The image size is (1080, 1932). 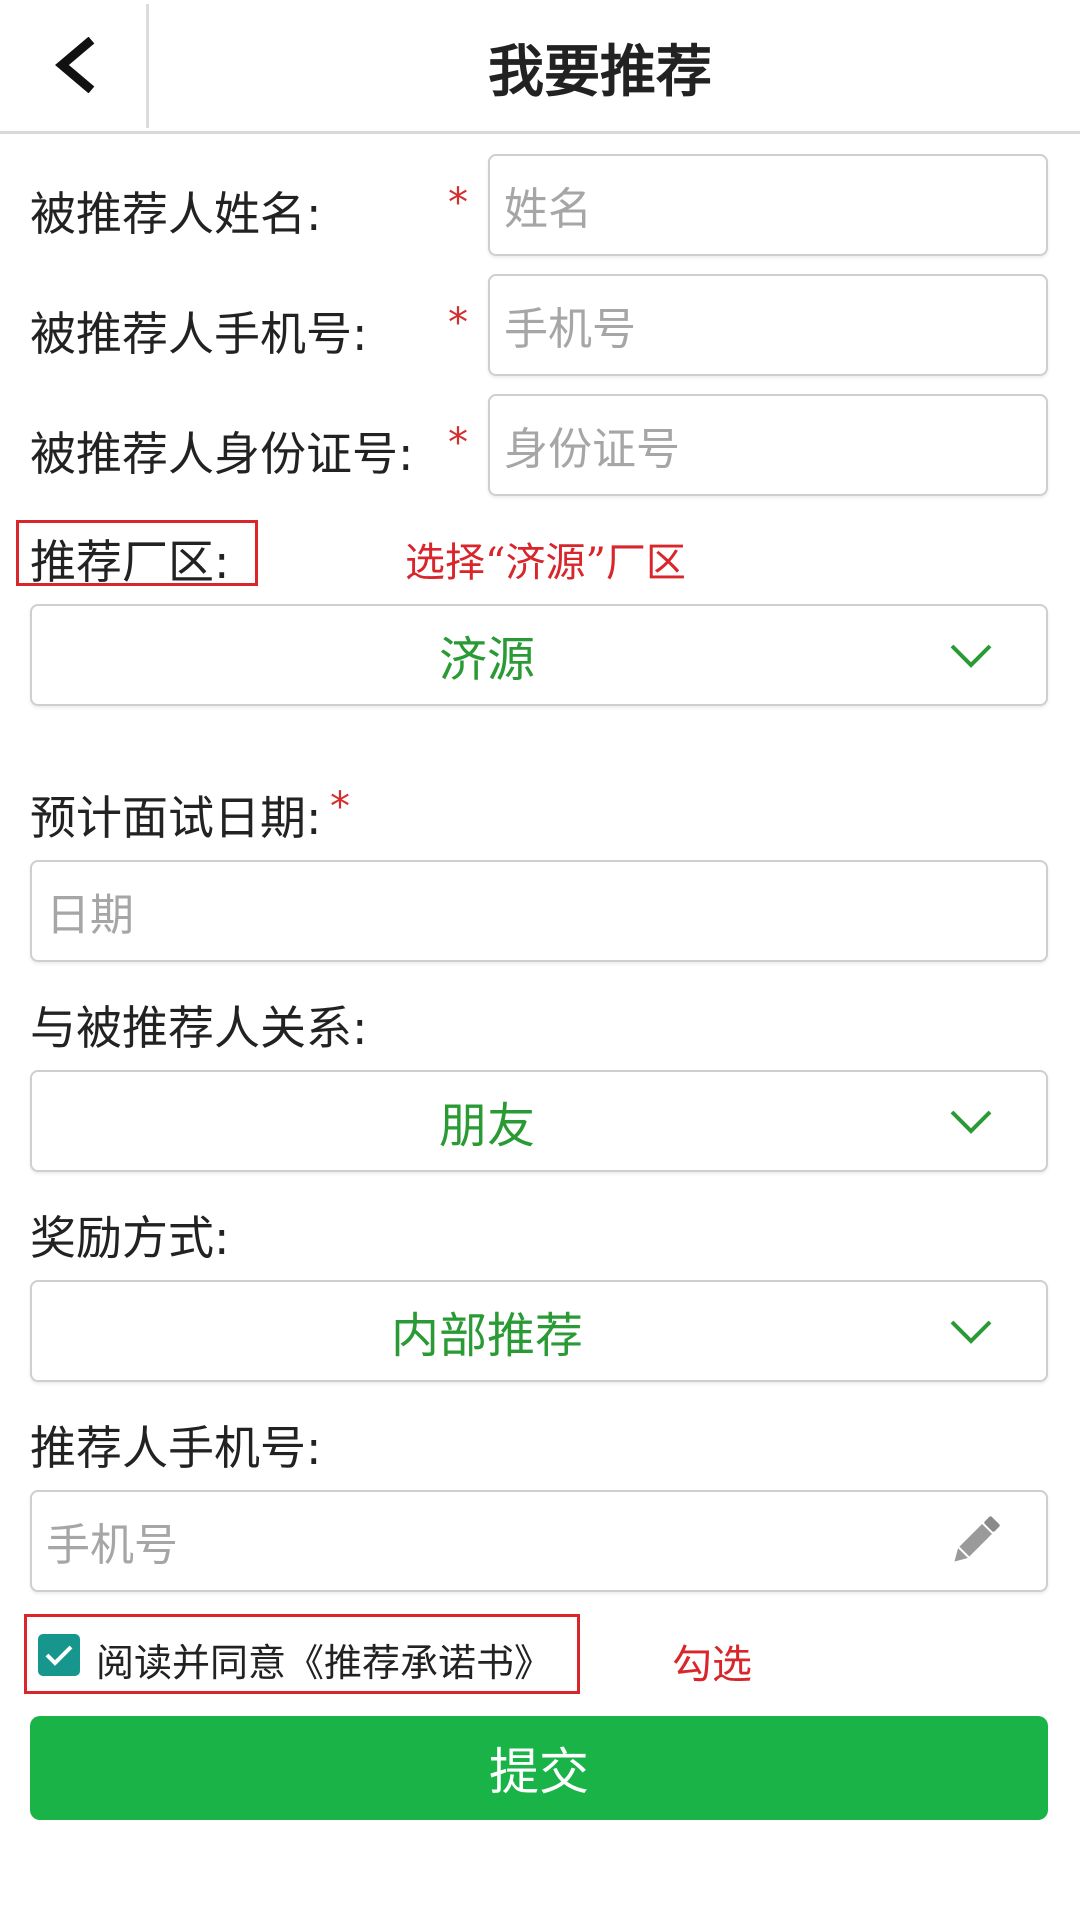 What do you see at coordinates (570, 329) in the screenshot?
I see `phone-placeholder: 手机号` at bounding box center [570, 329].